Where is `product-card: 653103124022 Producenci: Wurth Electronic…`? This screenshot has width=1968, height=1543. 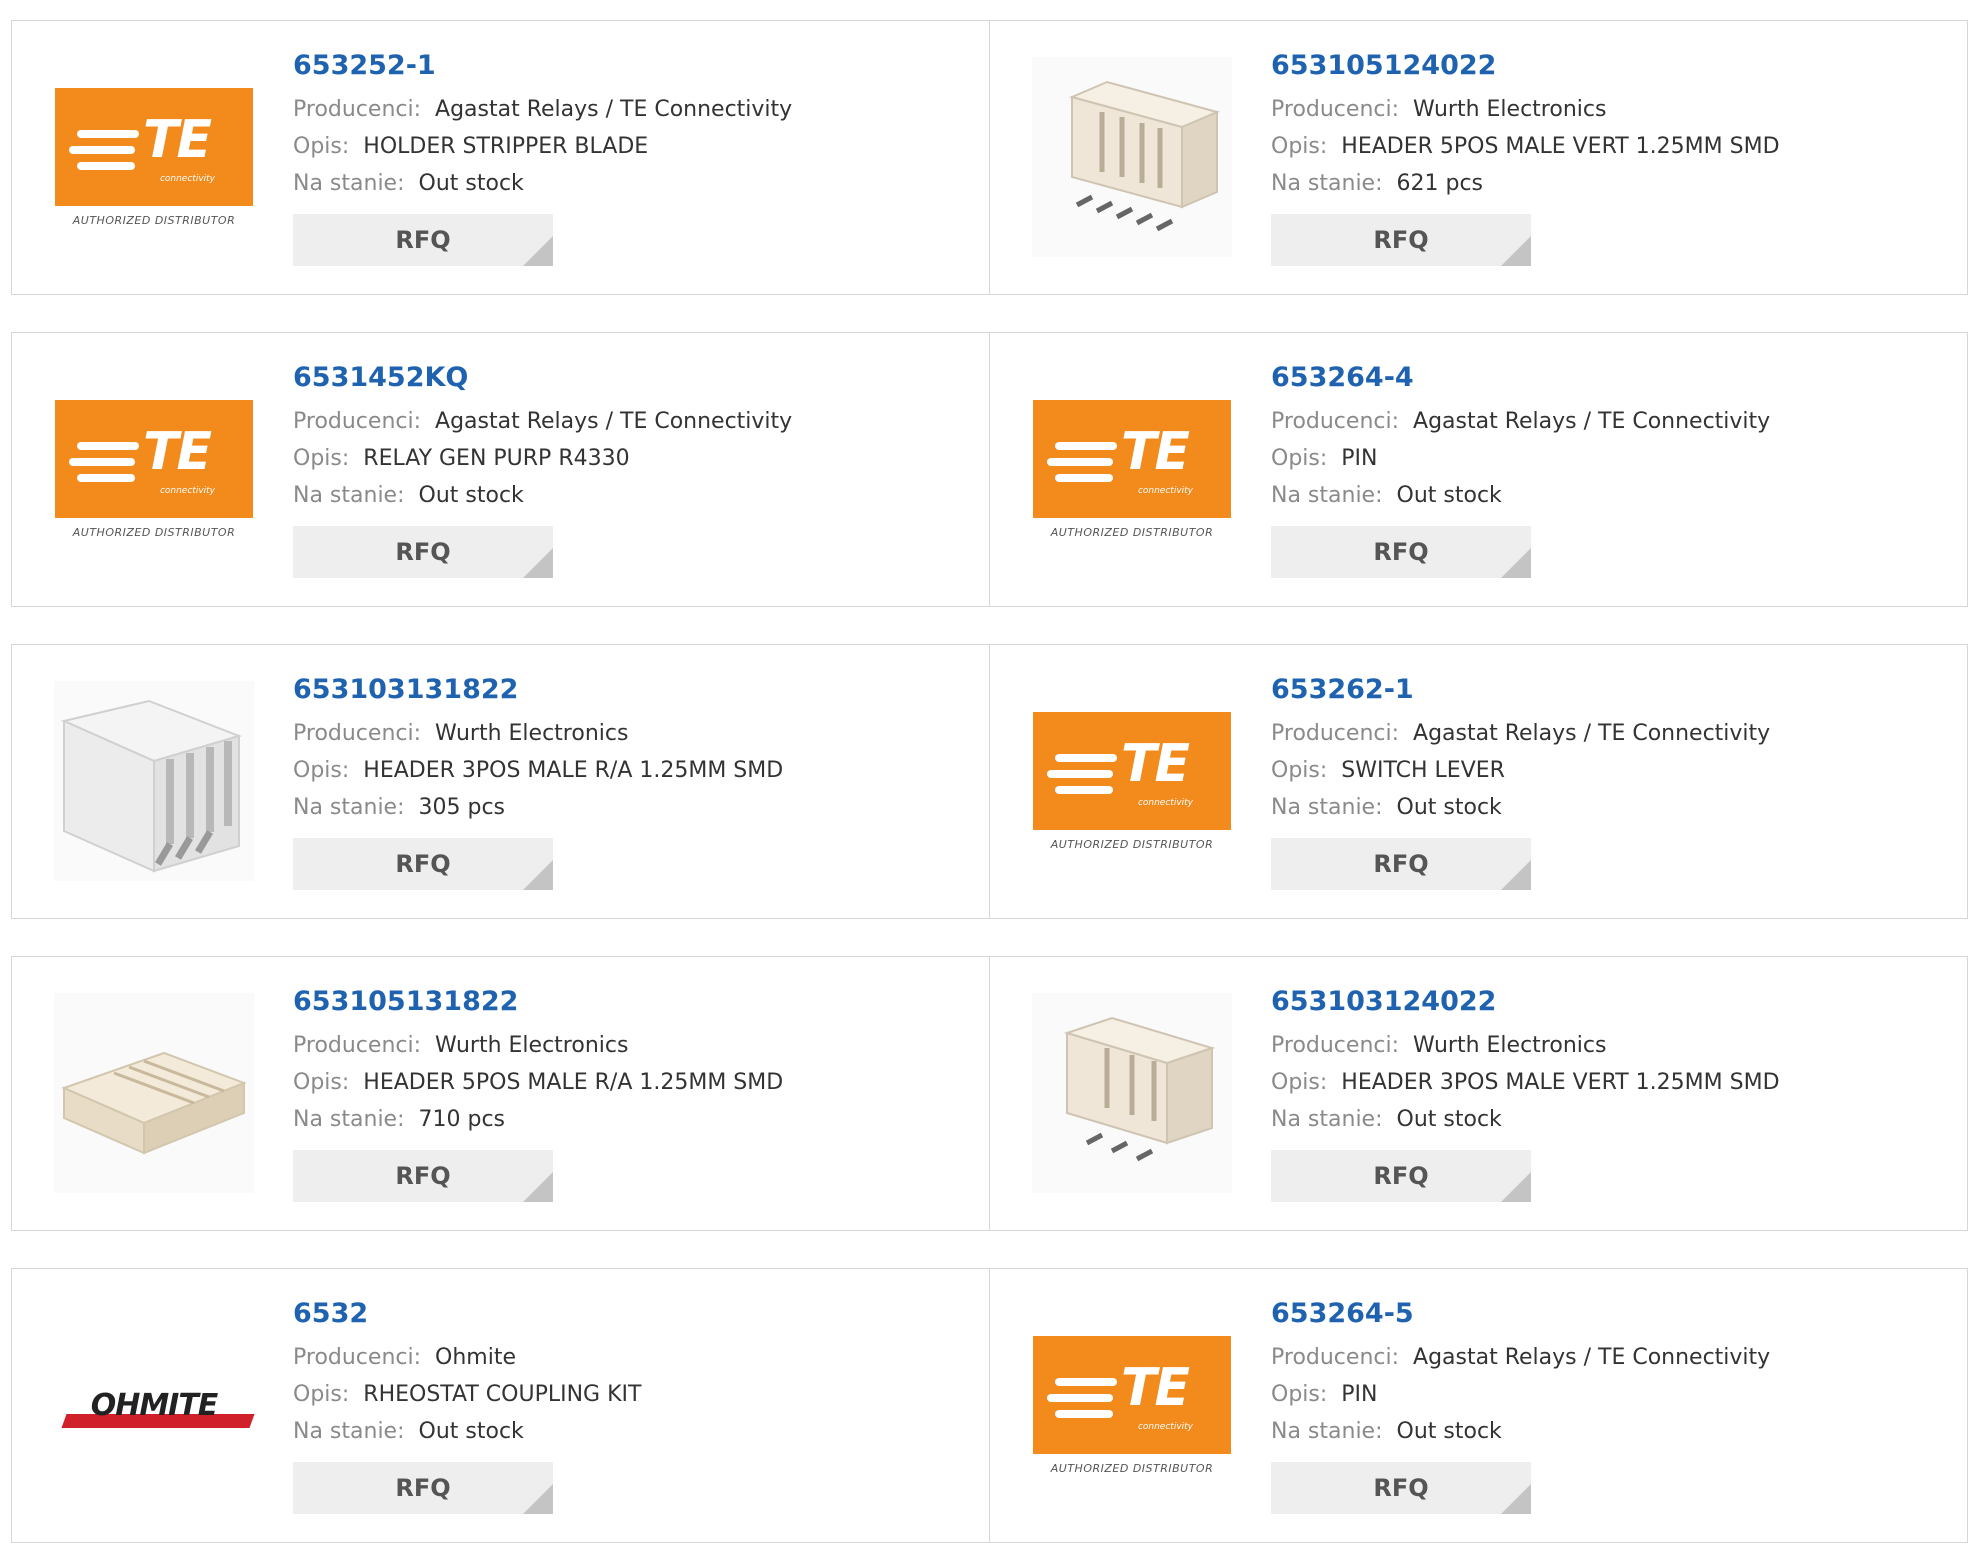 product-card: 653103124022 Producenci: Wurth Electronic… is located at coordinates (1478, 1093).